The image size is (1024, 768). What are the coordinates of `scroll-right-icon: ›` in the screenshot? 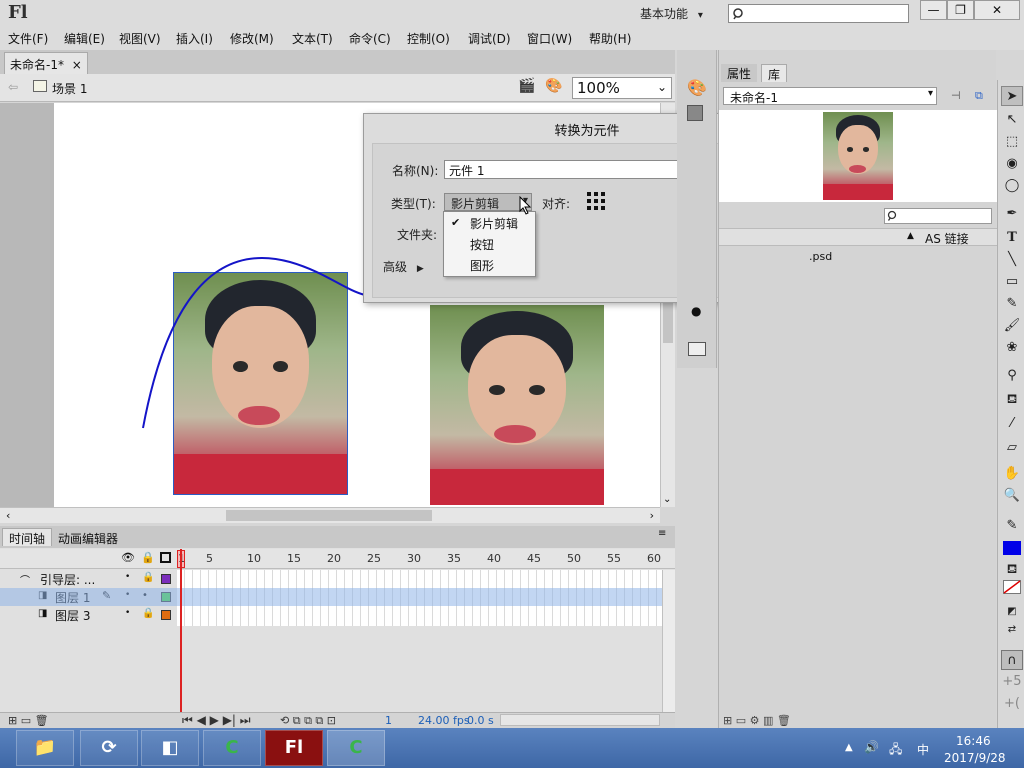 It's located at (652, 515).